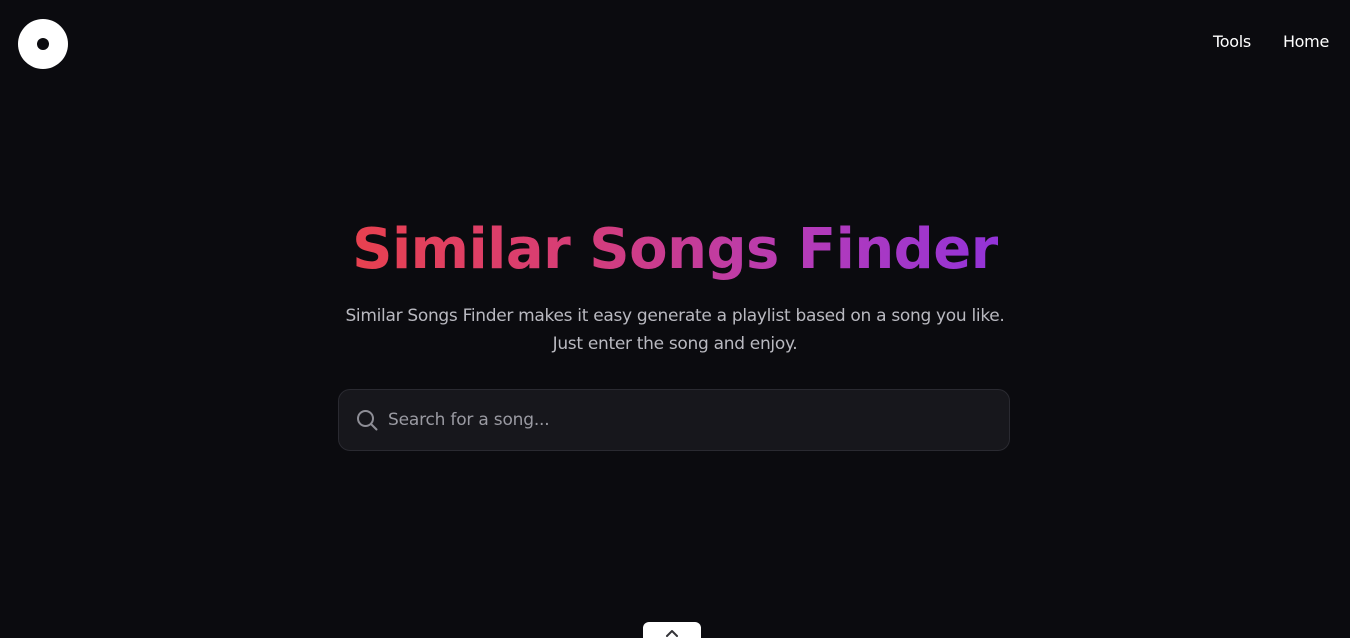  Describe the element at coordinates (675, 250) in the screenshot. I see `page-title: Similar Songs Finder` at that location.